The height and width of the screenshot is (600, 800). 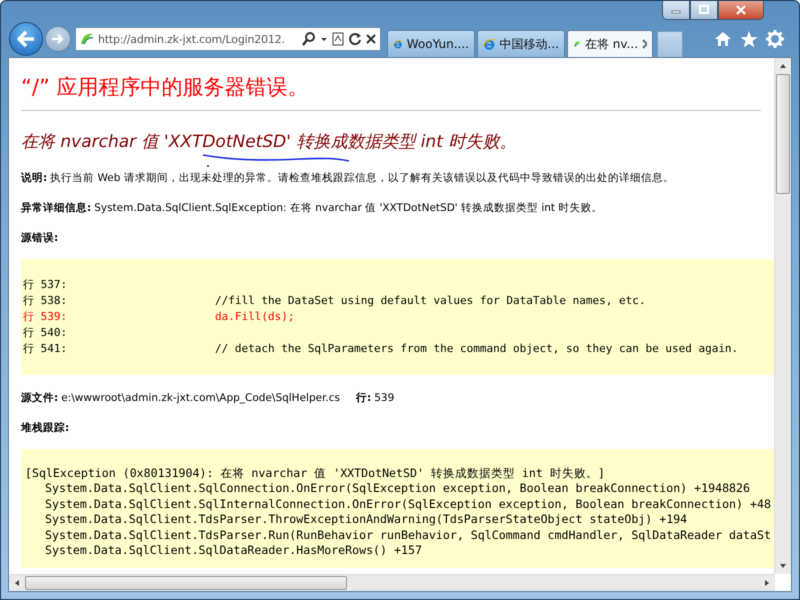 What do you see at coordinates (355, 39) in the screenshot?
I see `refresh-icon` at bounding box center [355, 39].